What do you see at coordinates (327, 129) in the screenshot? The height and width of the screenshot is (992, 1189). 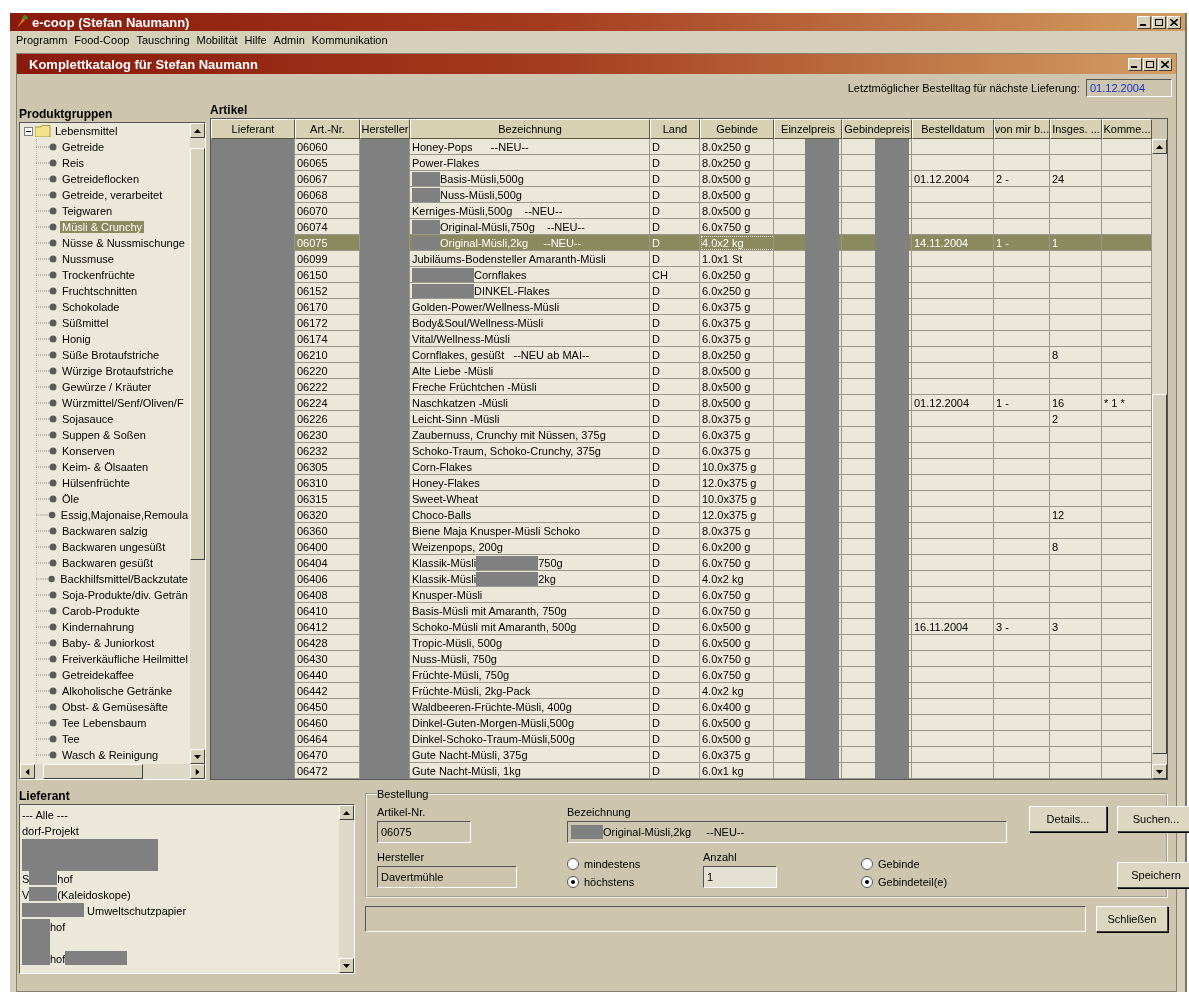 I see `column-header: Art.-Nr.` at bounding box center [327, 129].